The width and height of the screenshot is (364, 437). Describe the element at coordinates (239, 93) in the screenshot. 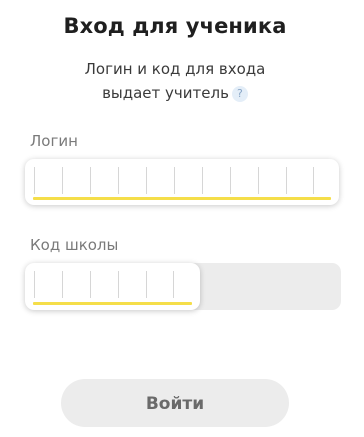

I see `help-icon: ?` at that location.